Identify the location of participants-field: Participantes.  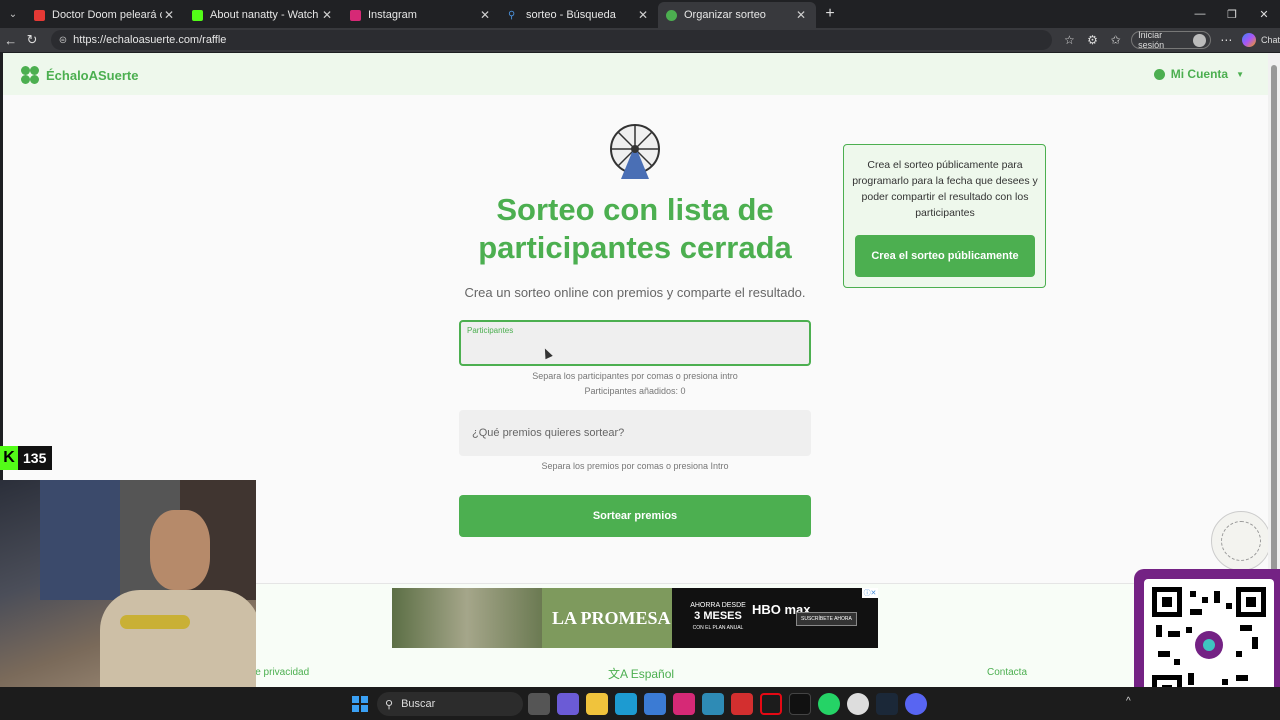
(635, 343).